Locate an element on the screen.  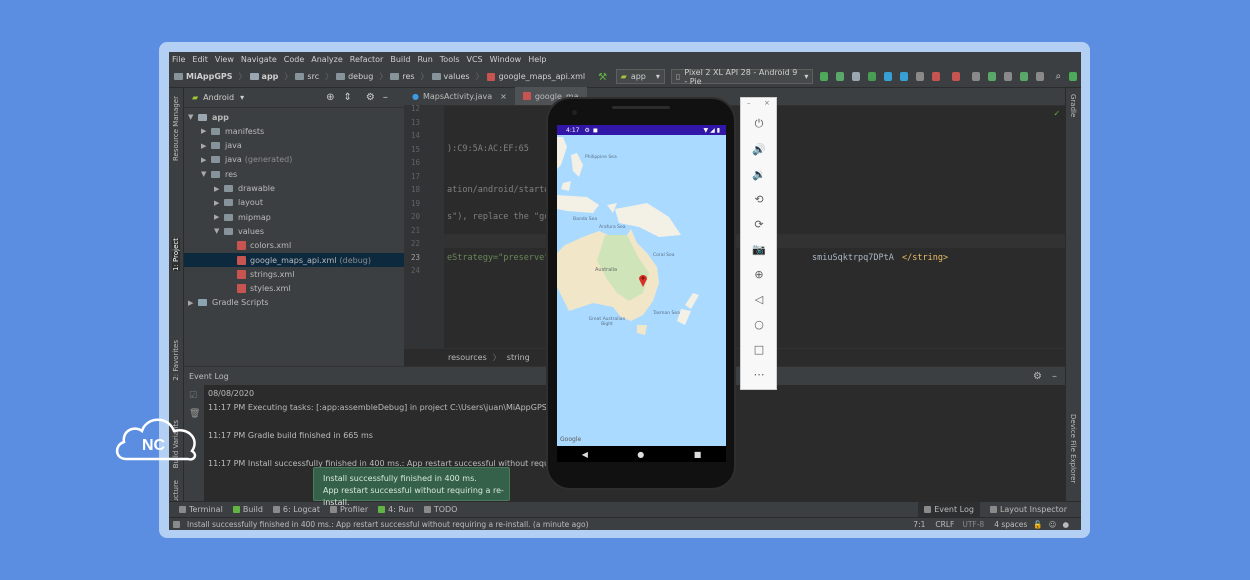
menu-analyze: Analyze is located at coordinates (327, 59).